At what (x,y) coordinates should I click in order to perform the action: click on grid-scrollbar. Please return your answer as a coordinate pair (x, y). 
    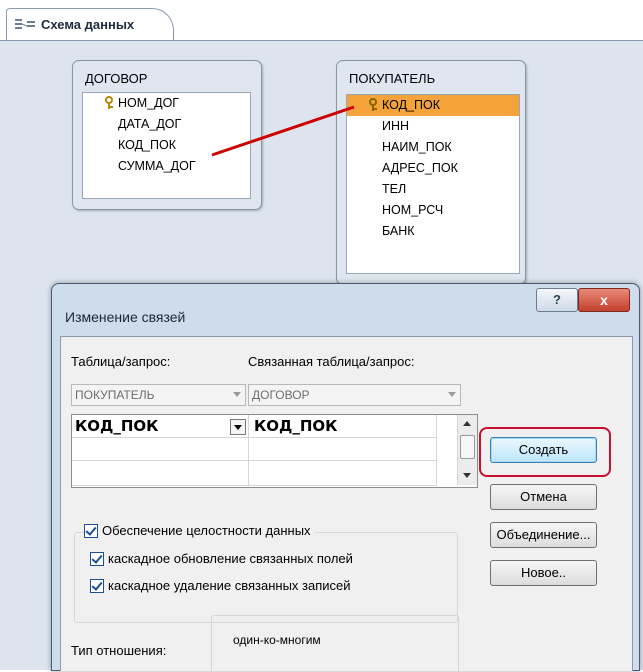
    Looking at the image, I should click on (467, 450).